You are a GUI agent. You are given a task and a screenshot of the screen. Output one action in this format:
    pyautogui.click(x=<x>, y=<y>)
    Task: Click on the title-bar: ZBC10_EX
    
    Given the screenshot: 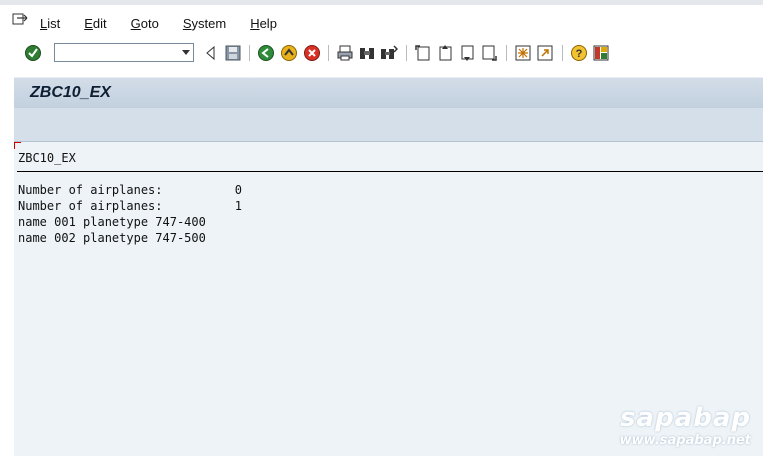 What is the action you would take?
    pyautogui.click(x=388, y=92)
    